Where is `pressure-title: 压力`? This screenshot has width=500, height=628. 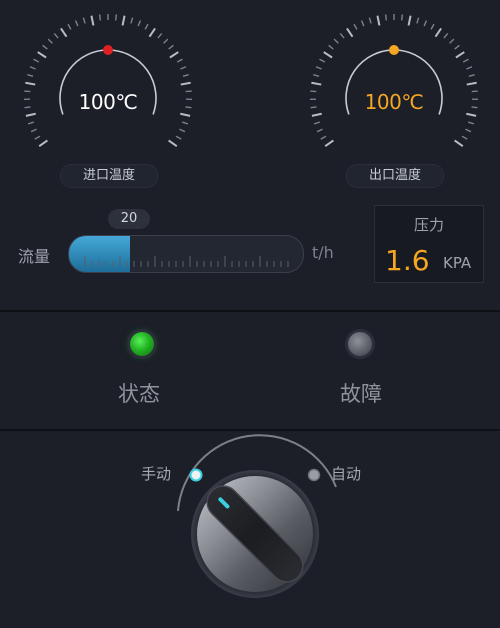 pressure-title: 压力 is located at coordinates (428, 225).